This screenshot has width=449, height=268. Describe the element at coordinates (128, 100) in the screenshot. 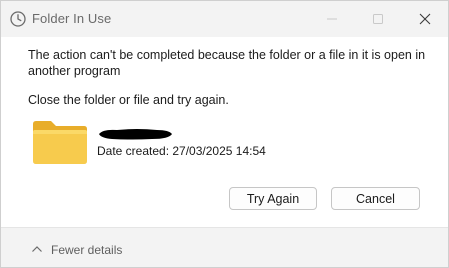

I see `instruction-text: Close the folder or file and try again.` at that location.